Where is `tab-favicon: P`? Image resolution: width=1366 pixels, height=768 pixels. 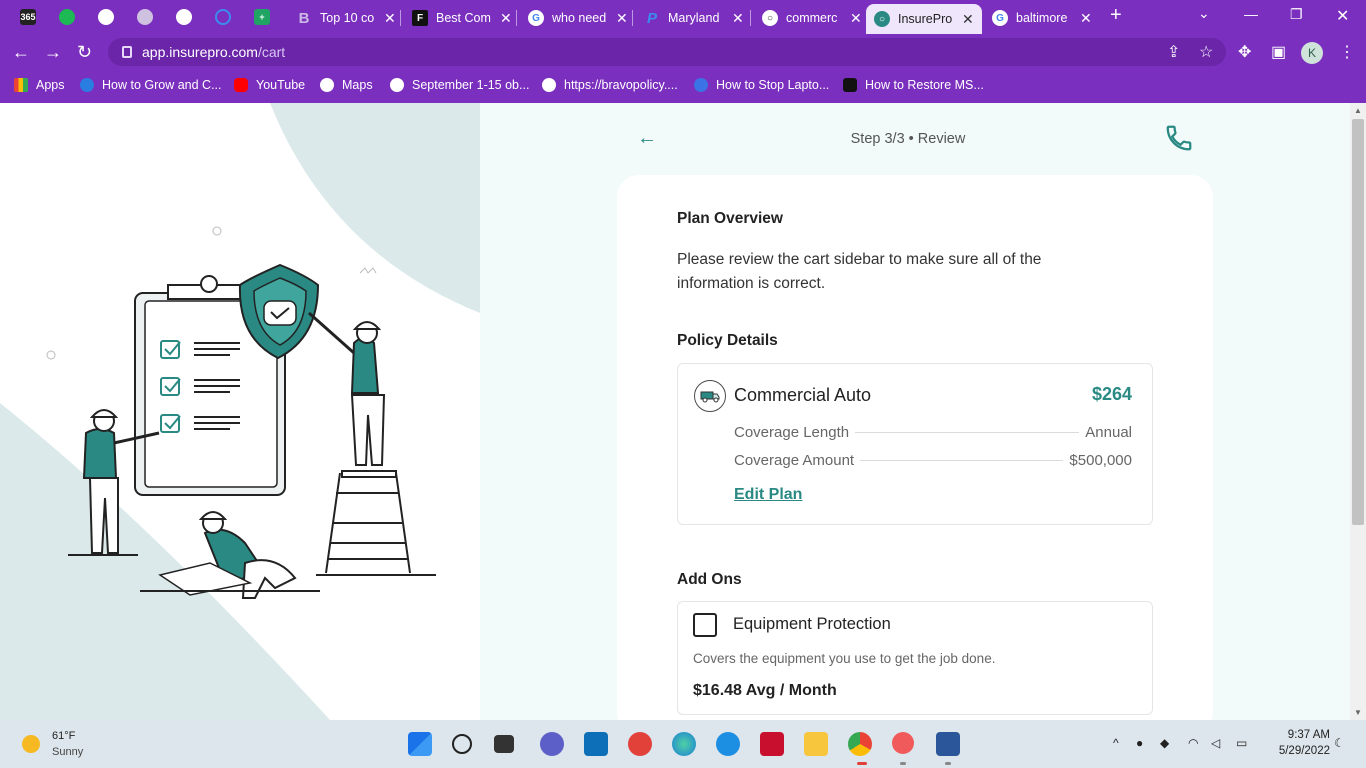
tab-favicon: P is located at coordinates (651, 18).